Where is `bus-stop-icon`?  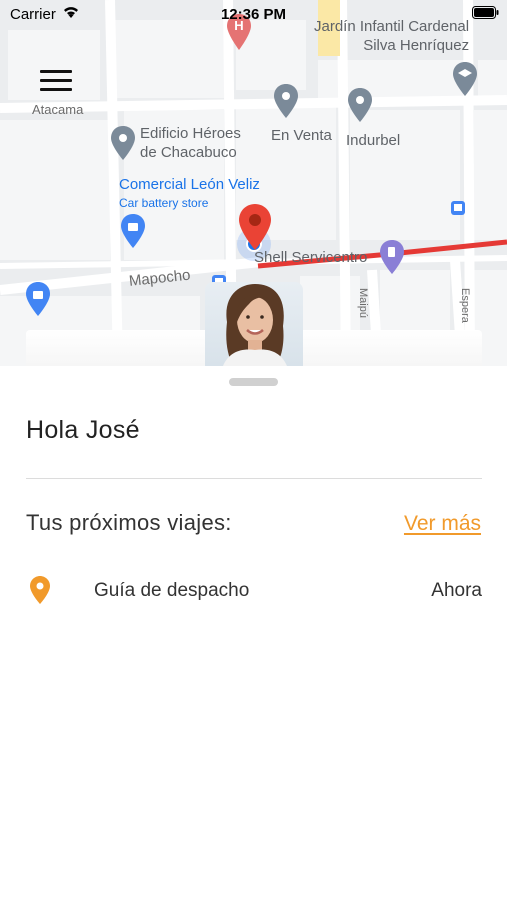 bus-stop-icon is located at coordinates (458, 208).